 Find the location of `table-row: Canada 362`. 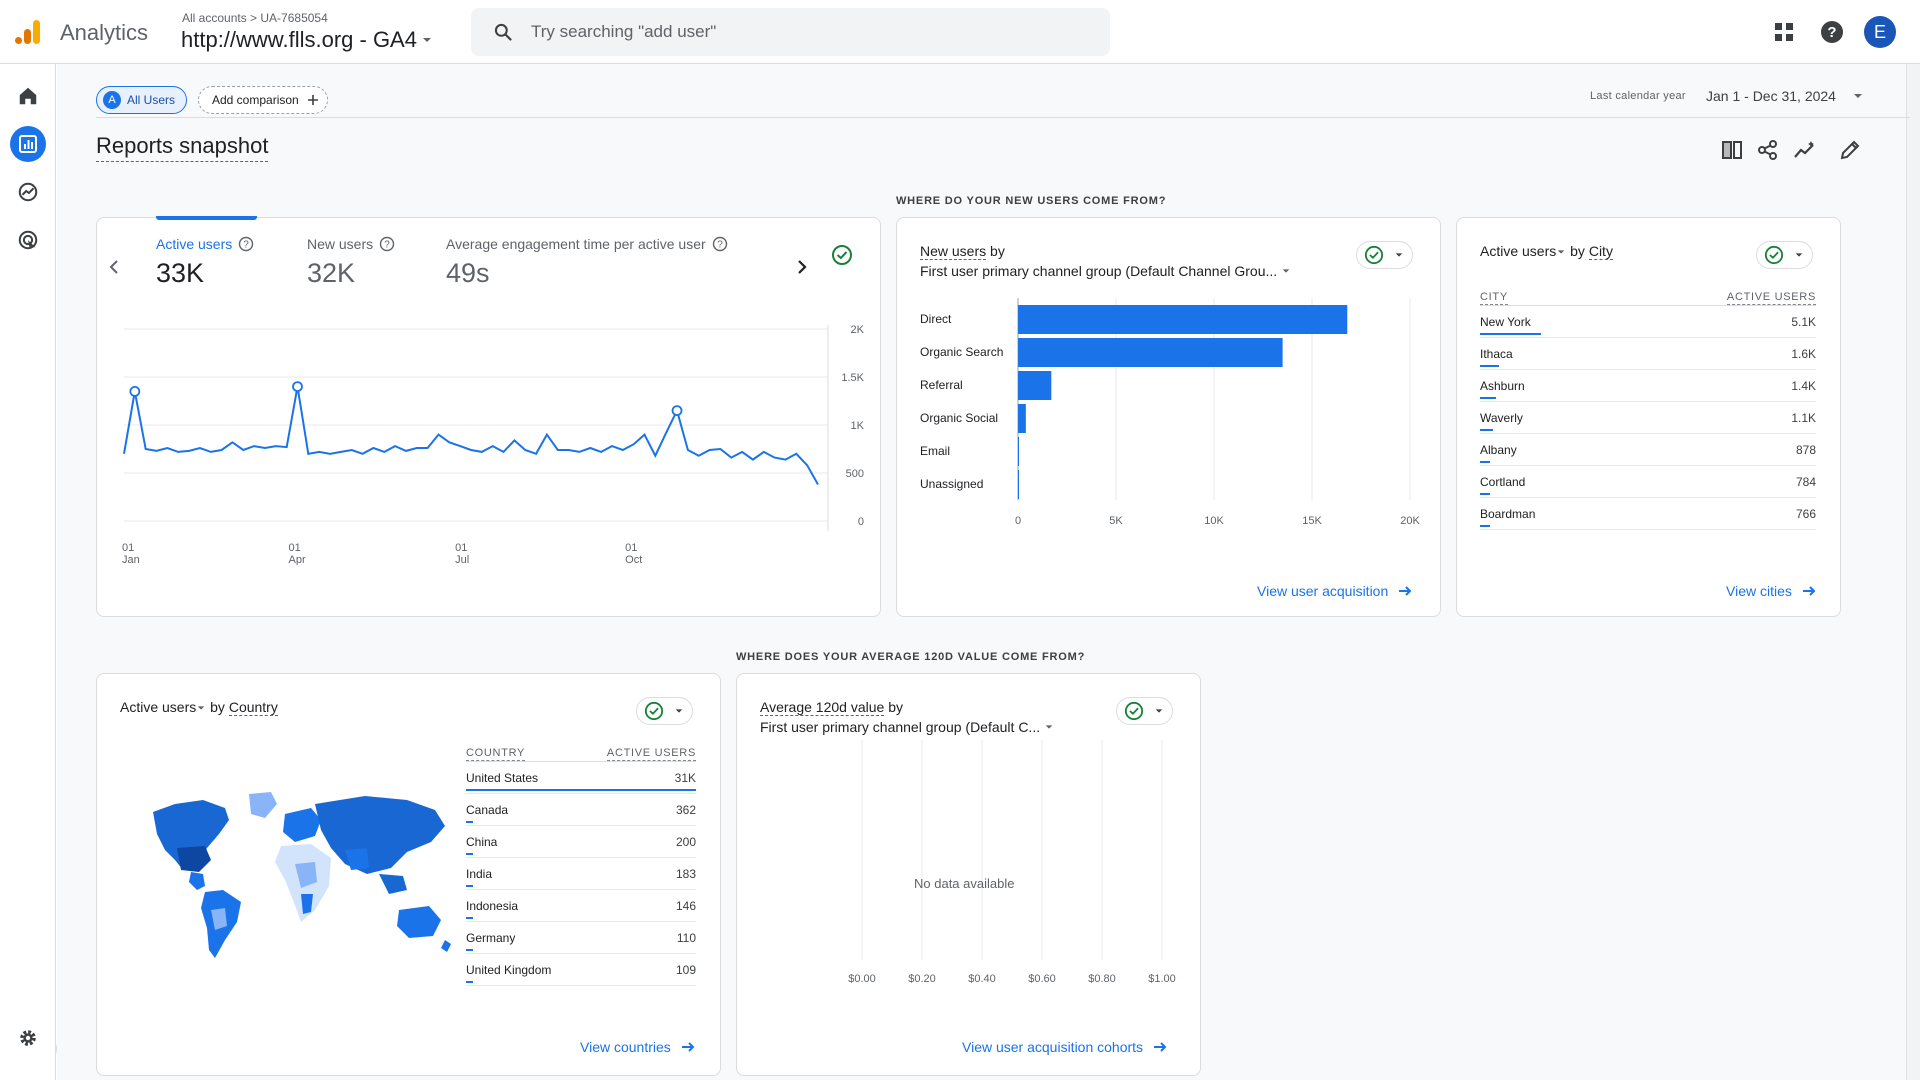

table-row: Canada 362 is located at coordinates (581, 810).